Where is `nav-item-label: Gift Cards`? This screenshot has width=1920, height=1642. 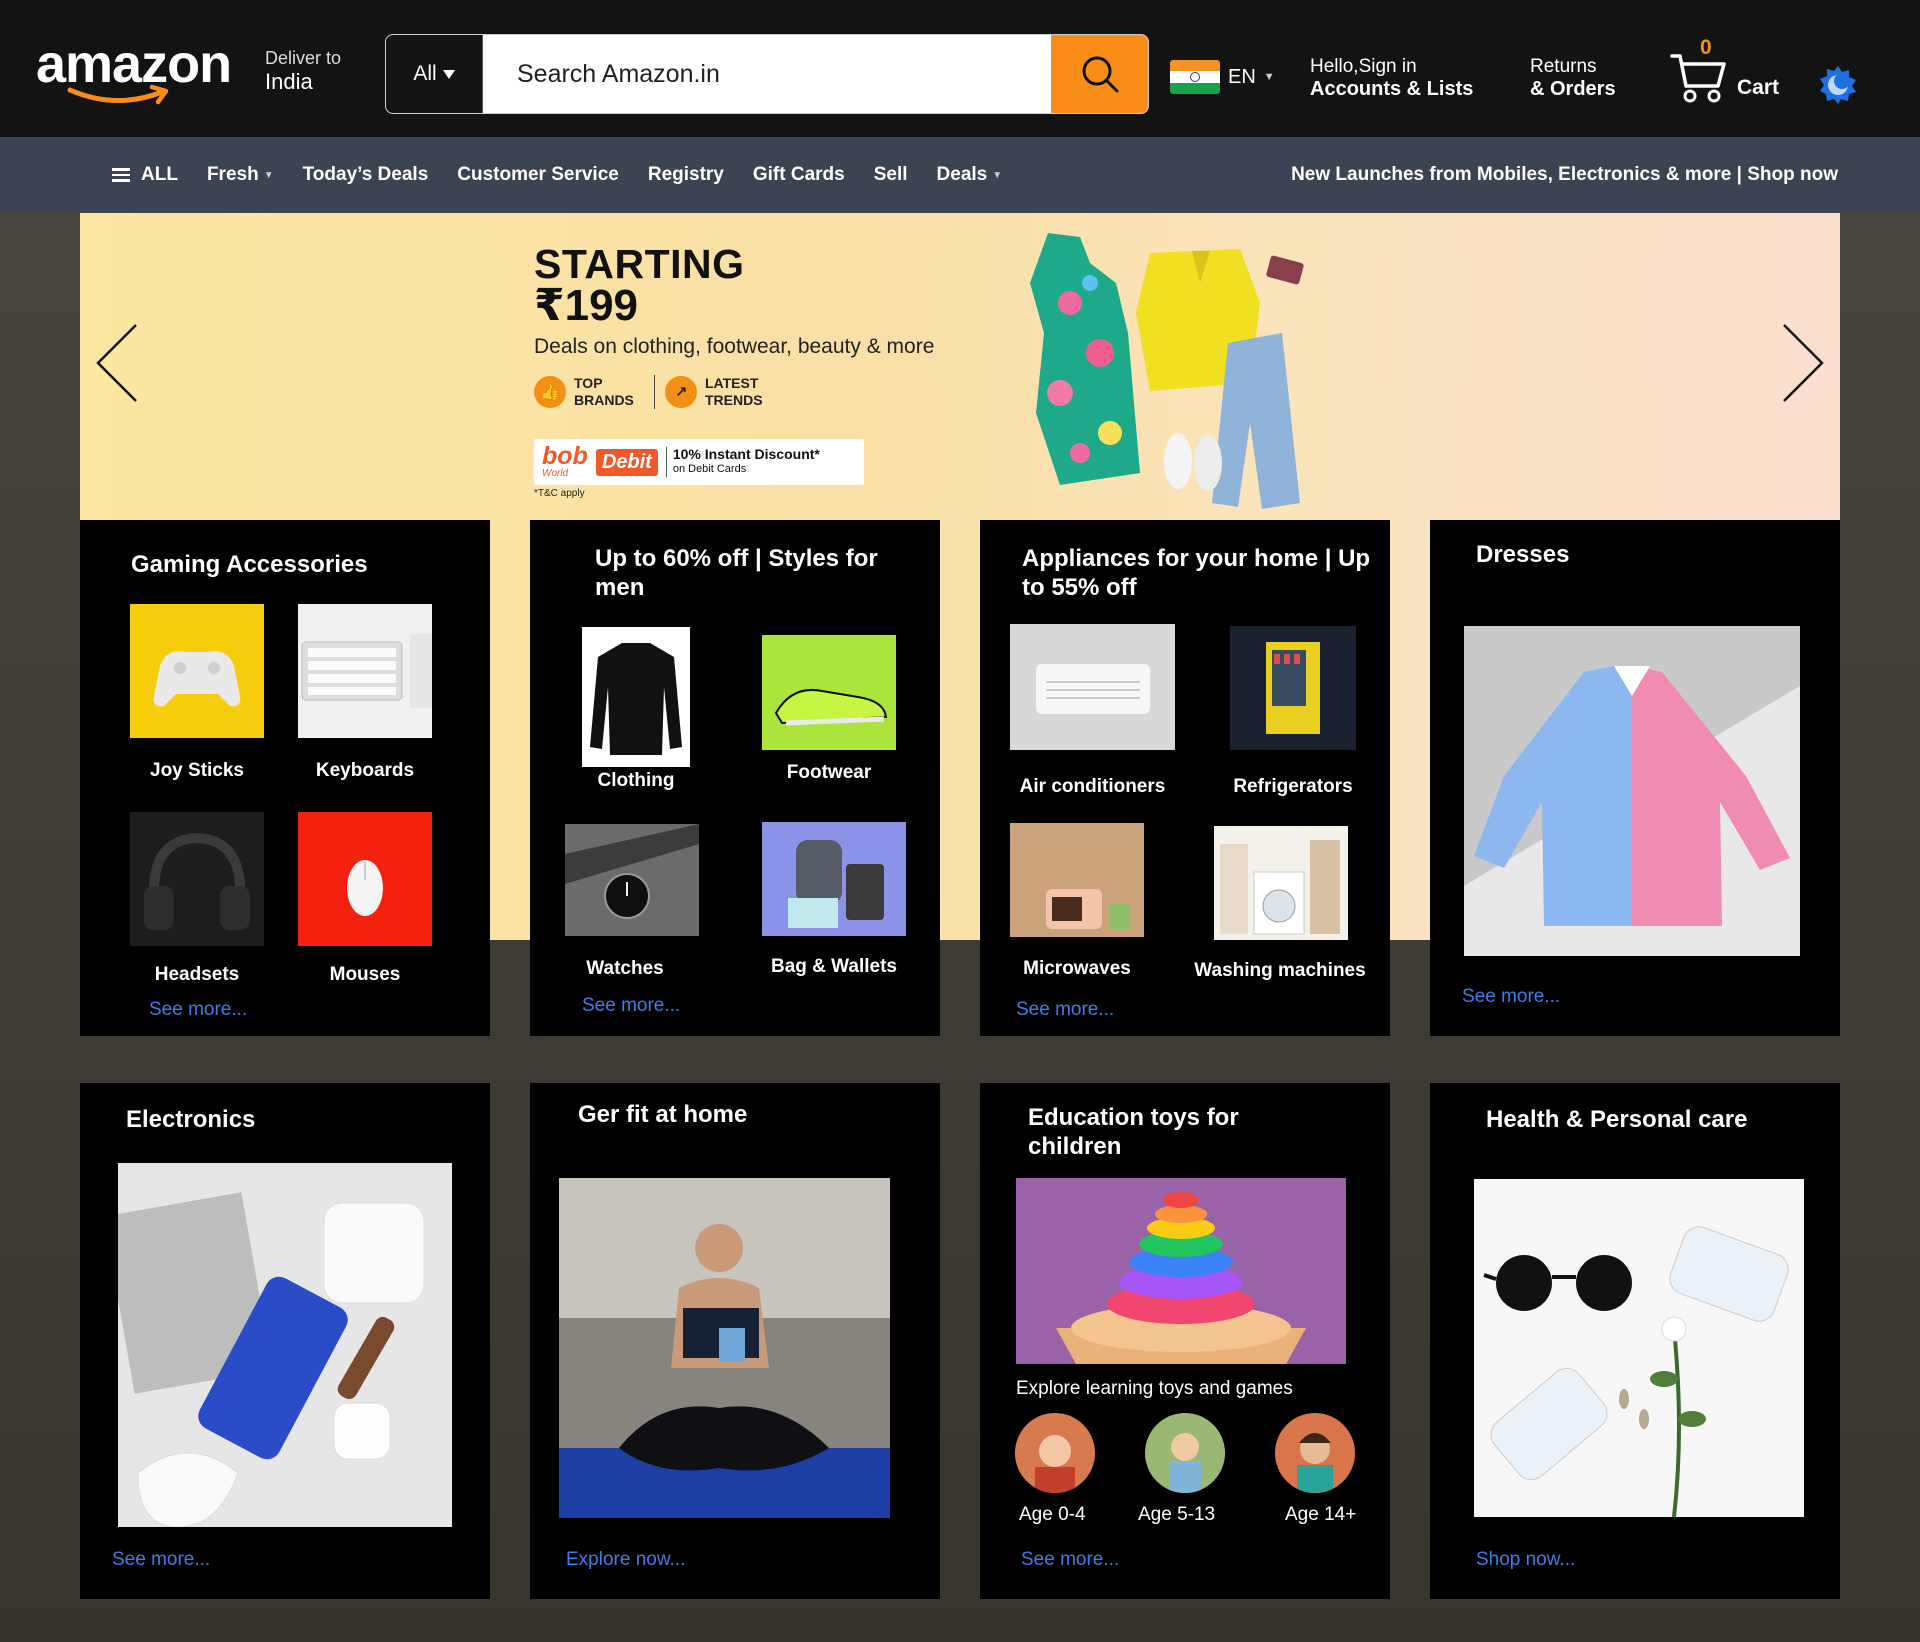 nav-item-label: Gift Cards is located at coordinates (798, 174).